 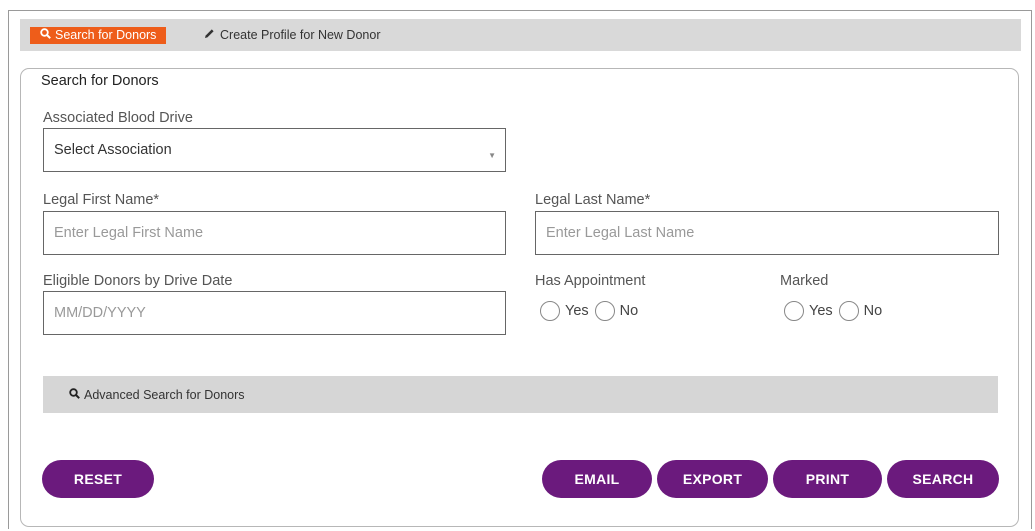 I want to click on search-button: SEARCH, so click(x=943, y=479).